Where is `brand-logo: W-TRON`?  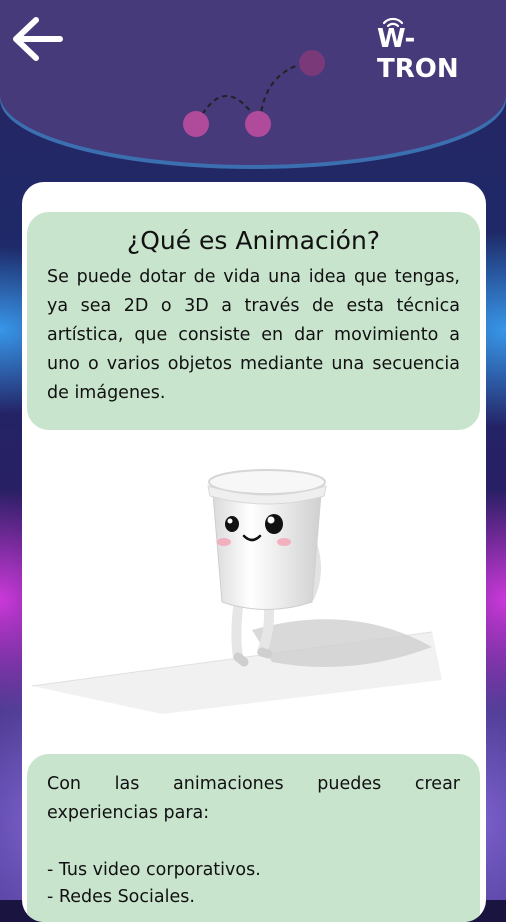
brand-logo: W-TRON is located at coordinates (434, 49).